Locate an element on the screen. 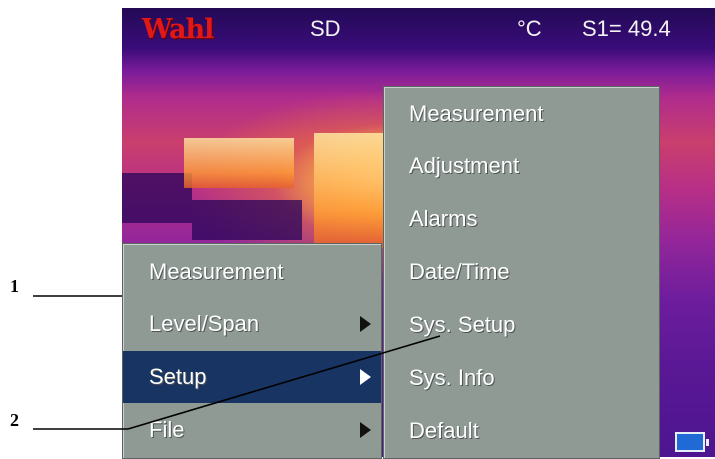  callout-label-1: 1 is located at coordinates (14, 286).